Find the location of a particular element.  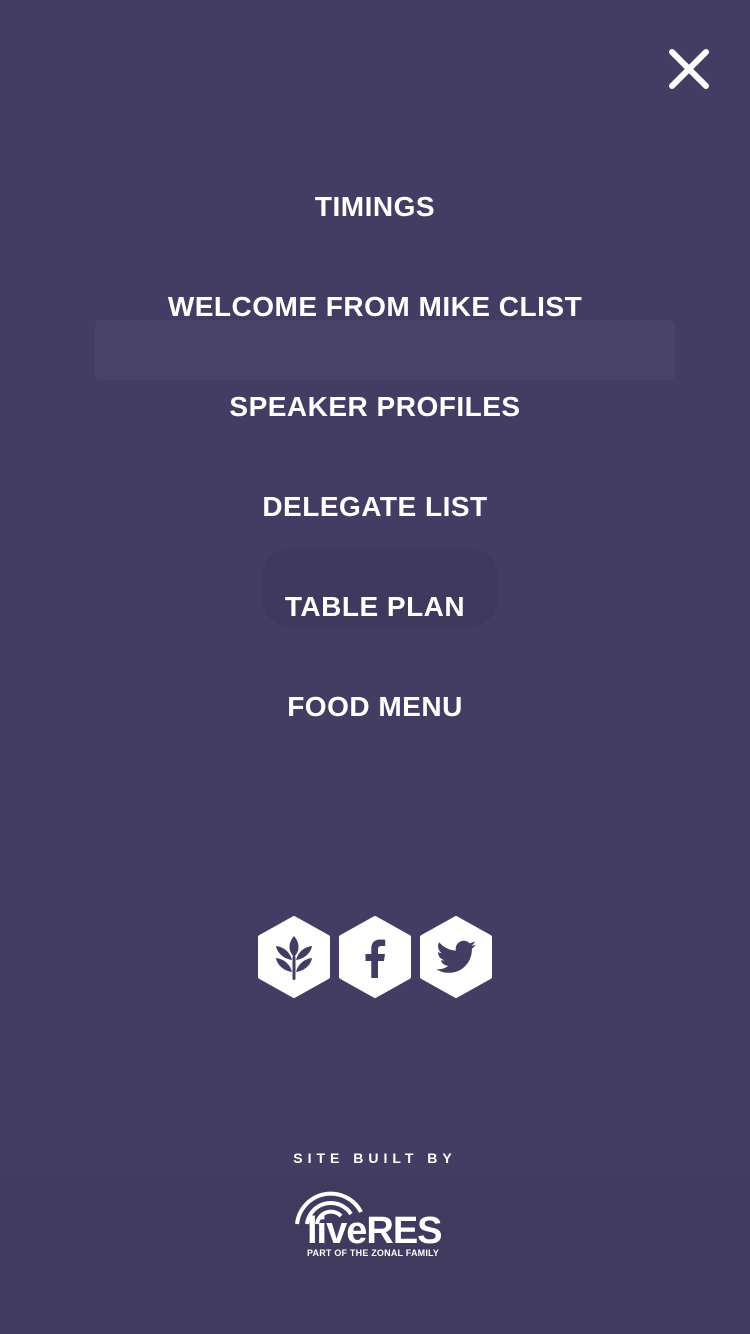

menu-item-timings: TIMINGS is located at coordinates (375, 207).